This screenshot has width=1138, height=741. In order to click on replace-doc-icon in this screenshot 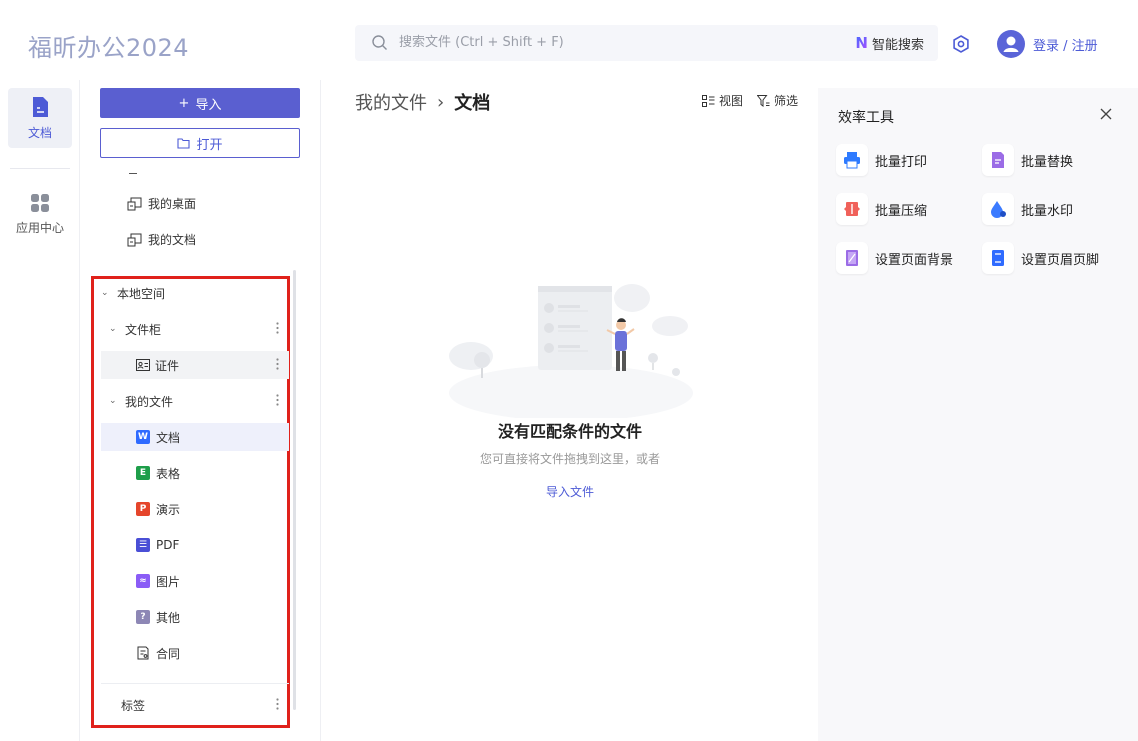, I will do `click(998, 160)`.